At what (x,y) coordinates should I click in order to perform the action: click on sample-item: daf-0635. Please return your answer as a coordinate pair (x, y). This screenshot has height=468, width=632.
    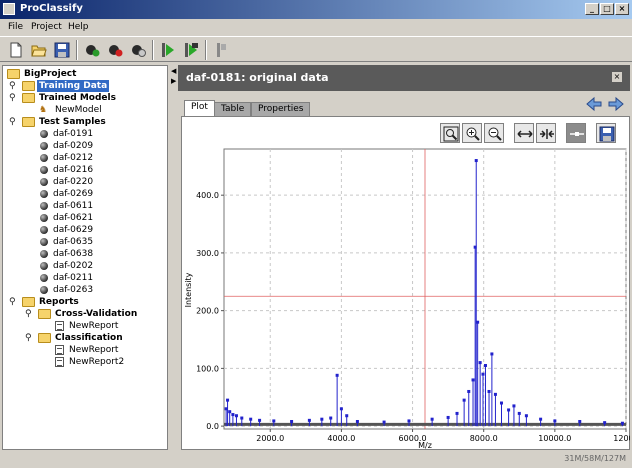
    Looking at the image, I should click on (87, 242).